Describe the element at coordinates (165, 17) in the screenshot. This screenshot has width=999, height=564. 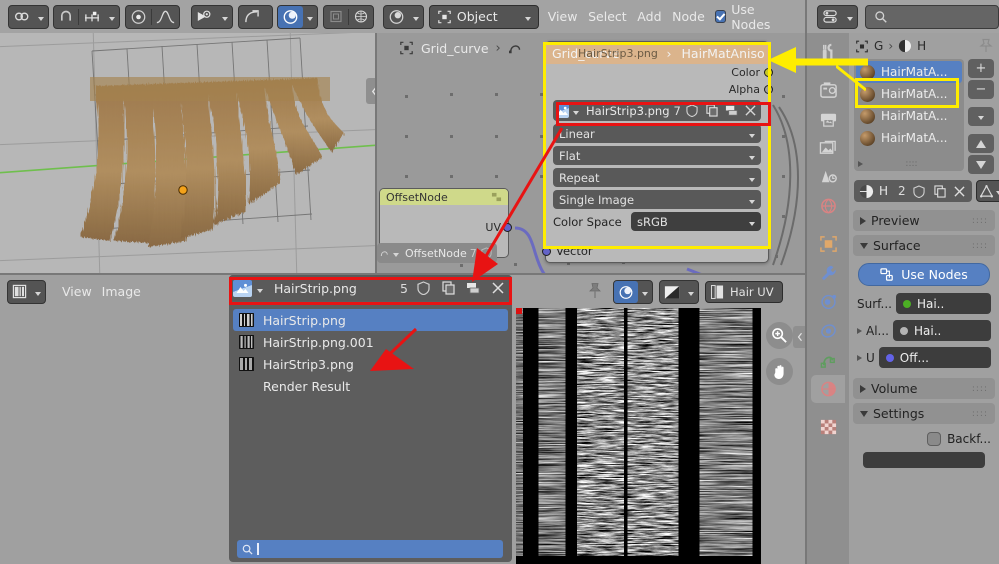
I see `falloff-curve-icon` at that location.